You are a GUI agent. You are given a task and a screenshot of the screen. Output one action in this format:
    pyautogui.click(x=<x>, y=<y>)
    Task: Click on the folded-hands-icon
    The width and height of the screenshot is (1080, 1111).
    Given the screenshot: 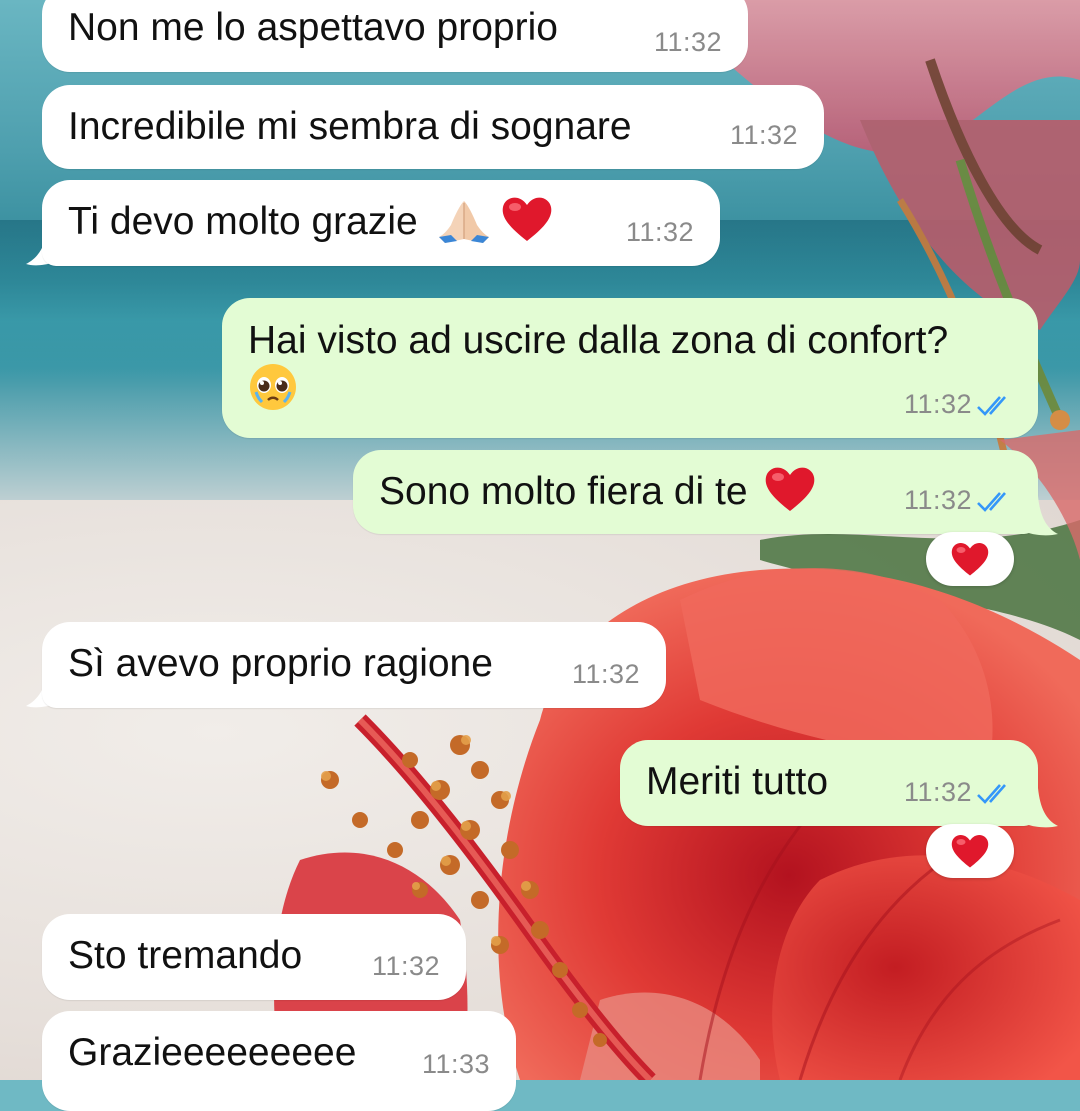 What is the action you would take?
    pyautogui.click(x=463, y=221)
    